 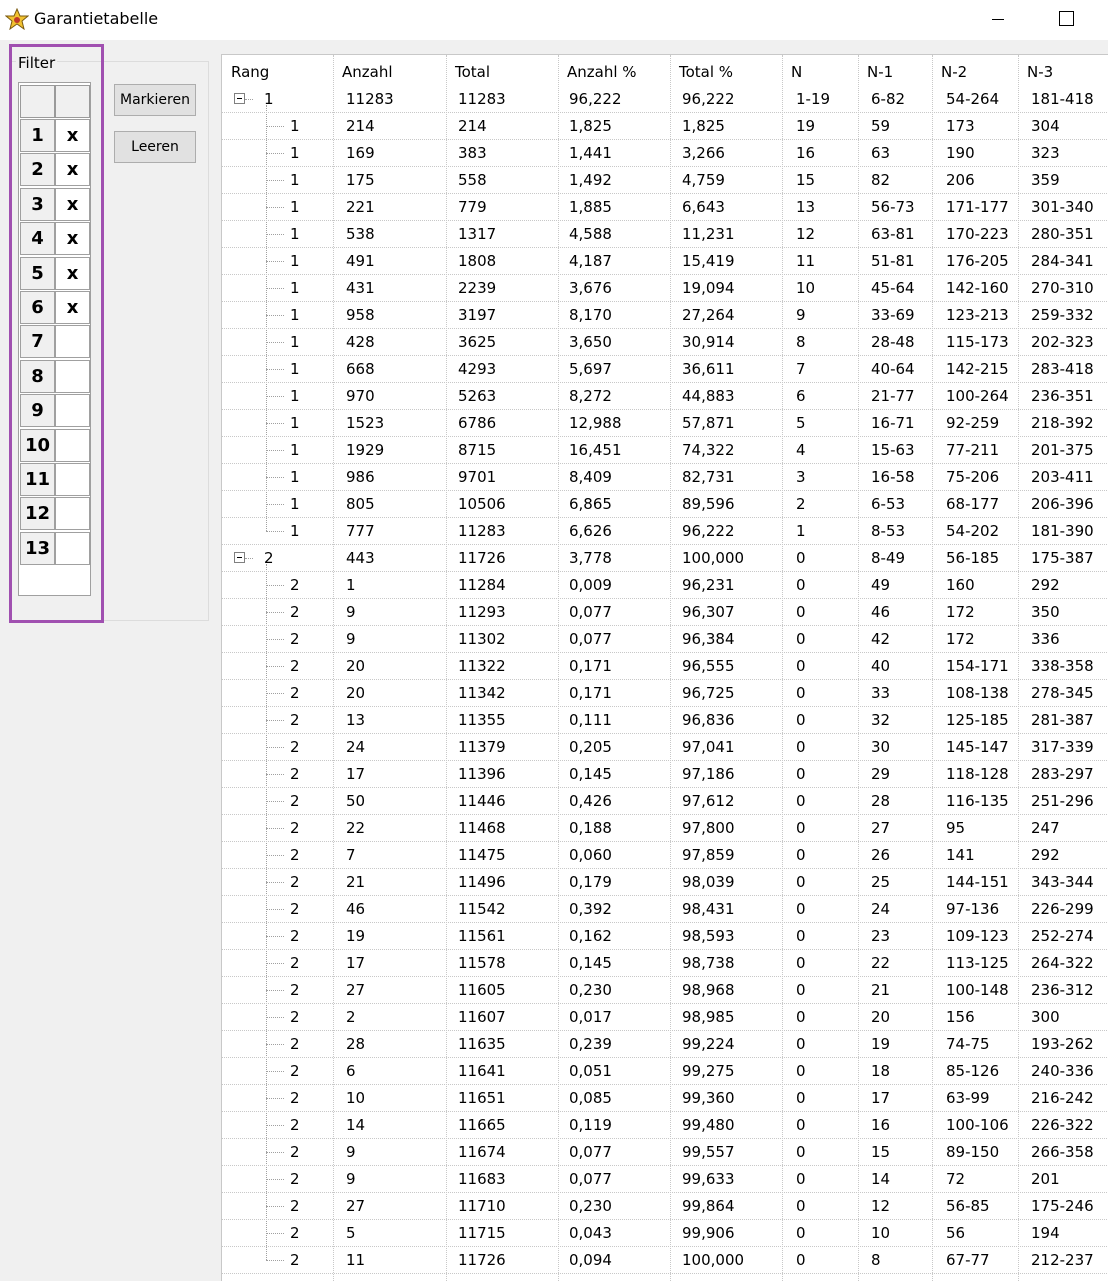 I want to click on filter-row-number: 4, so click(x=37, y=239).